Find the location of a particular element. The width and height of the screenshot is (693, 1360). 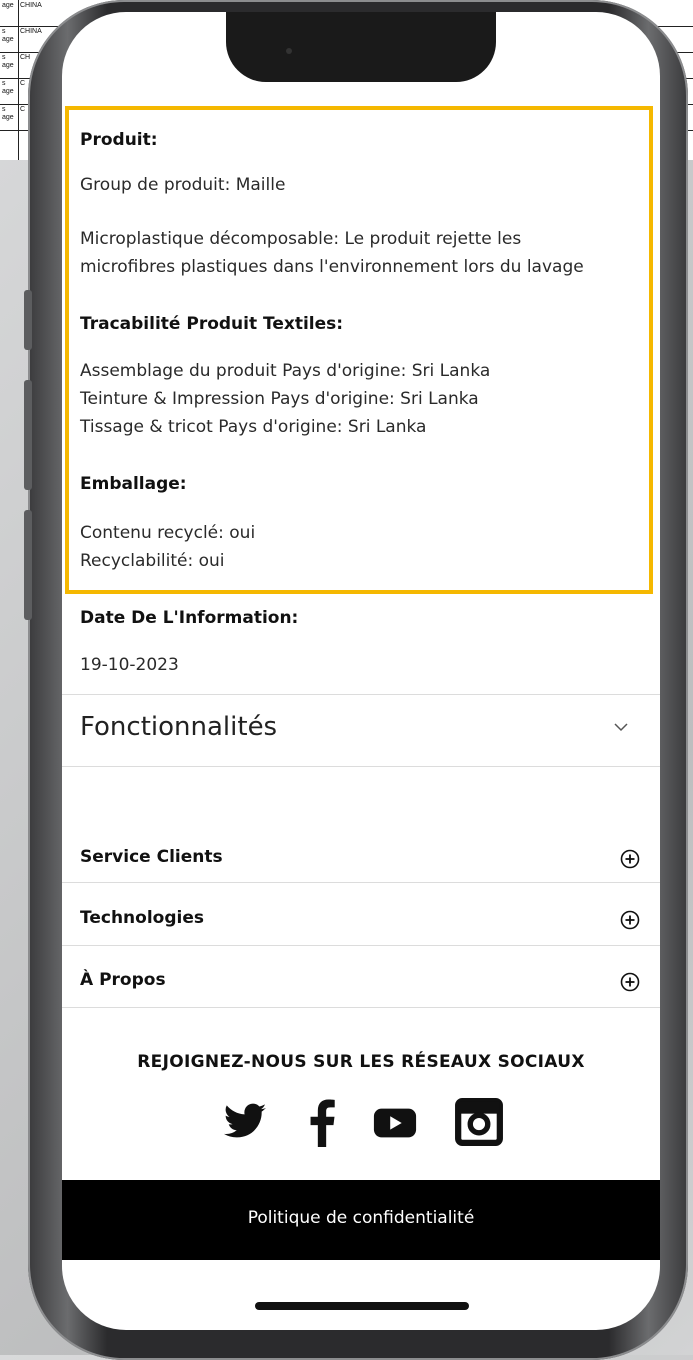

packaging-line: Recyclabilité: oui is located at coordinates (152, 561).